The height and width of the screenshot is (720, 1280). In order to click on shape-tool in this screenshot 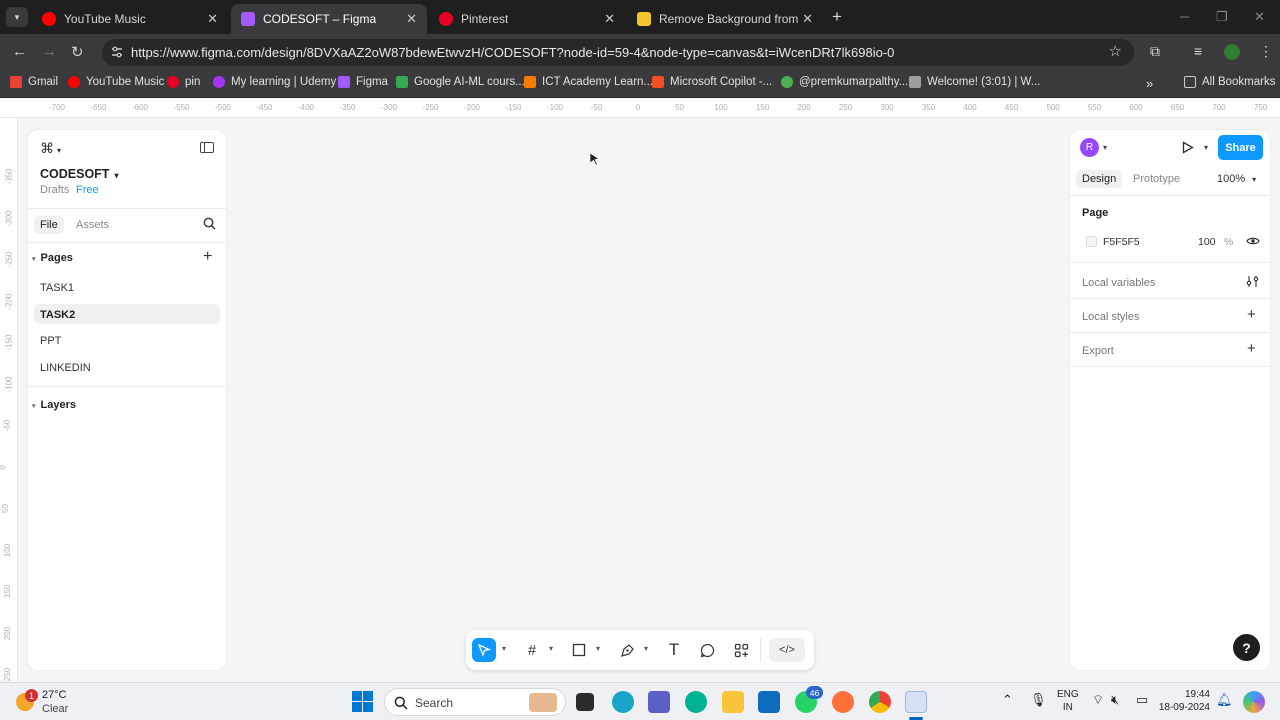, I will do `click(579, 650)`.